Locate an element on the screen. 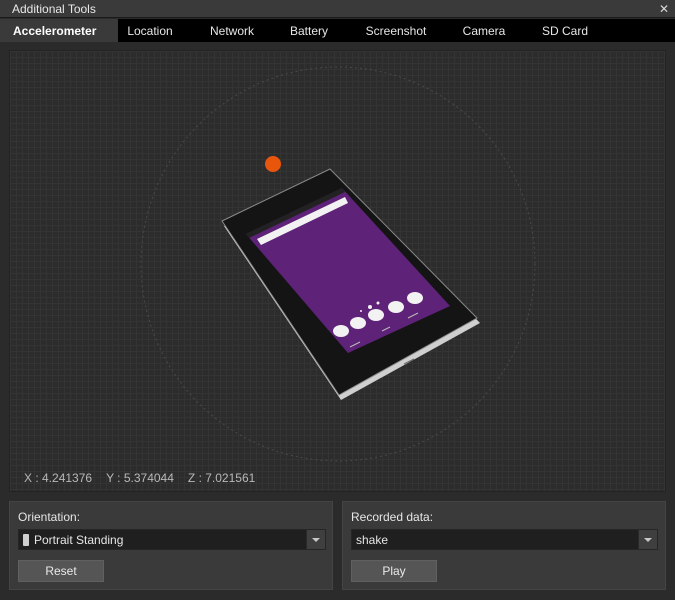 This screenshot has height=600, width=675. close-icon: ✕ is located at coordinates (664, 9).